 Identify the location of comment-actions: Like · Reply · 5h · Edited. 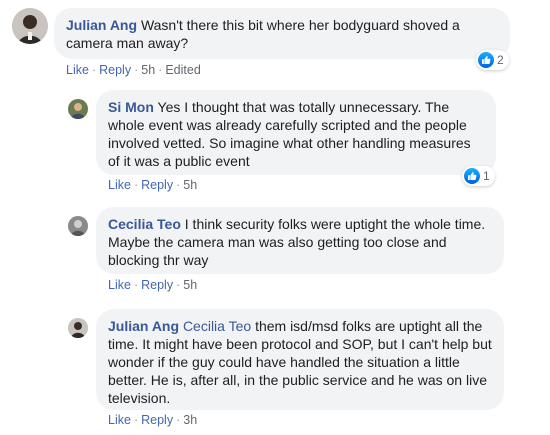
(133, 70).